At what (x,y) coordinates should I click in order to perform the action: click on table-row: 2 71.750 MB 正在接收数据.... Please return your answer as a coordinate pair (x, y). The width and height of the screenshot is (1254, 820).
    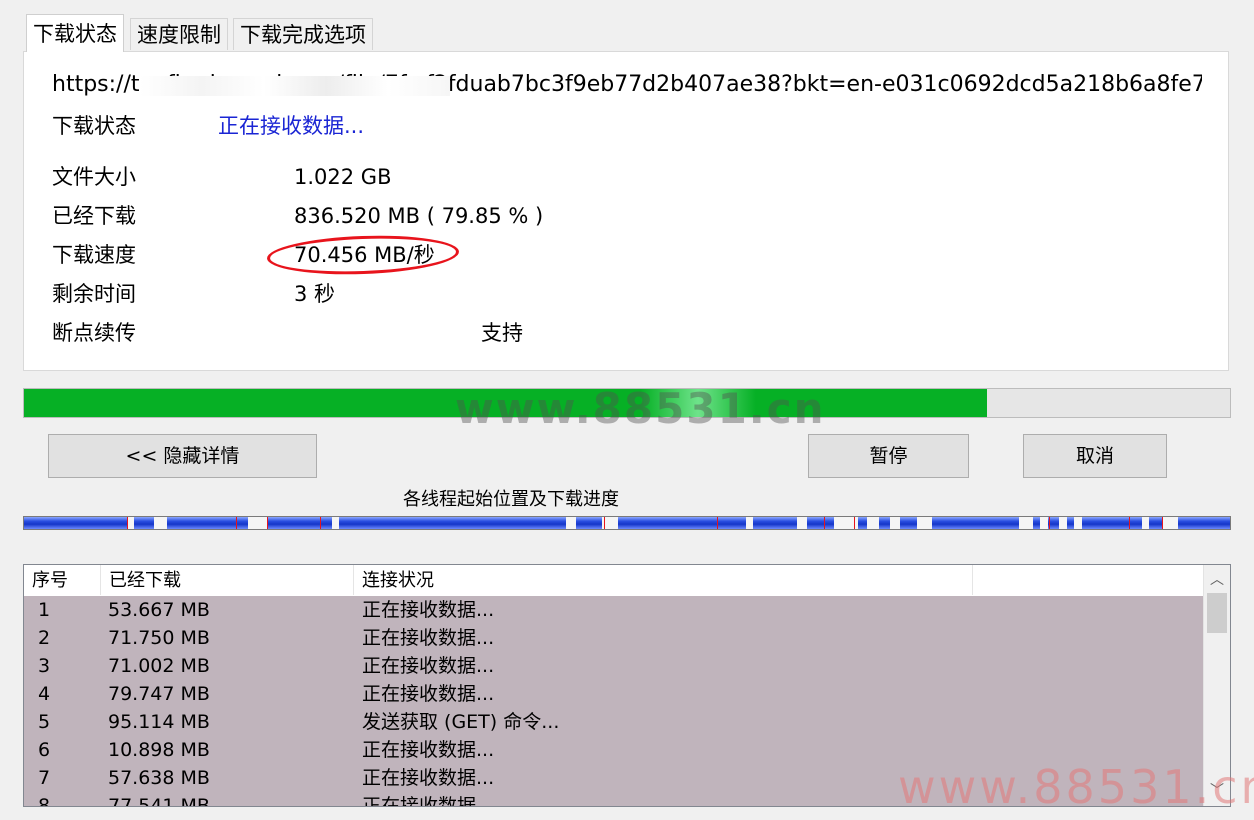
    Looking at the image, I should click on (614, 638).